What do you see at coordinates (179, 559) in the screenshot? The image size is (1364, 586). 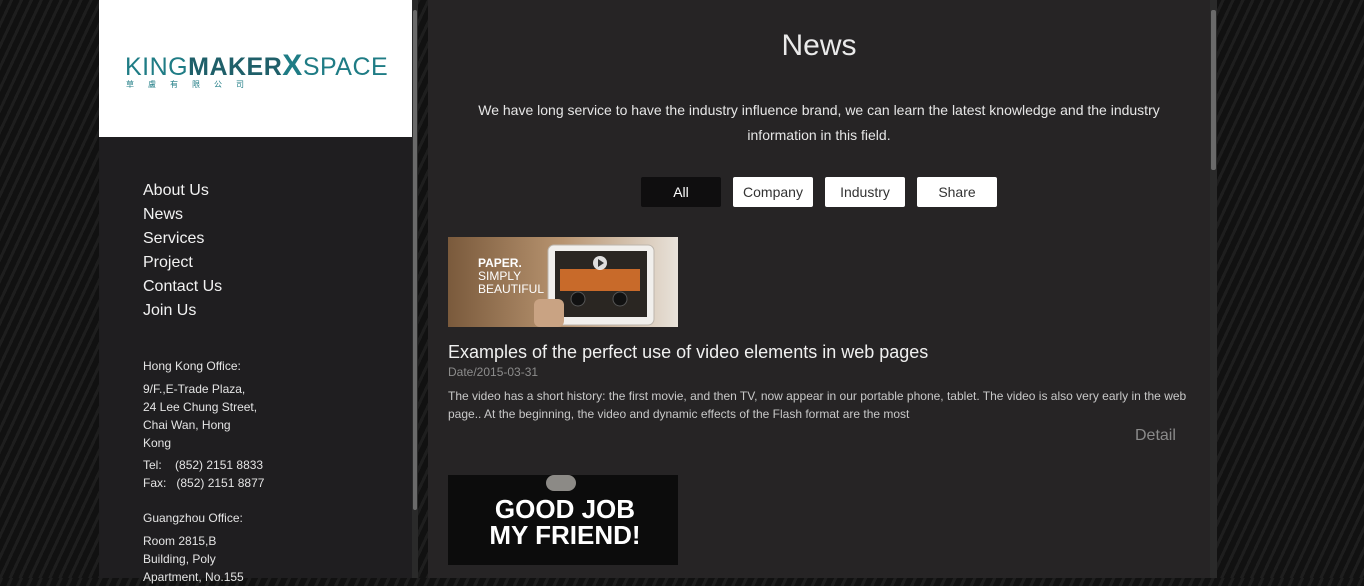 I see `office-address-line: Building, Poly` at bounding box center [179, 559].